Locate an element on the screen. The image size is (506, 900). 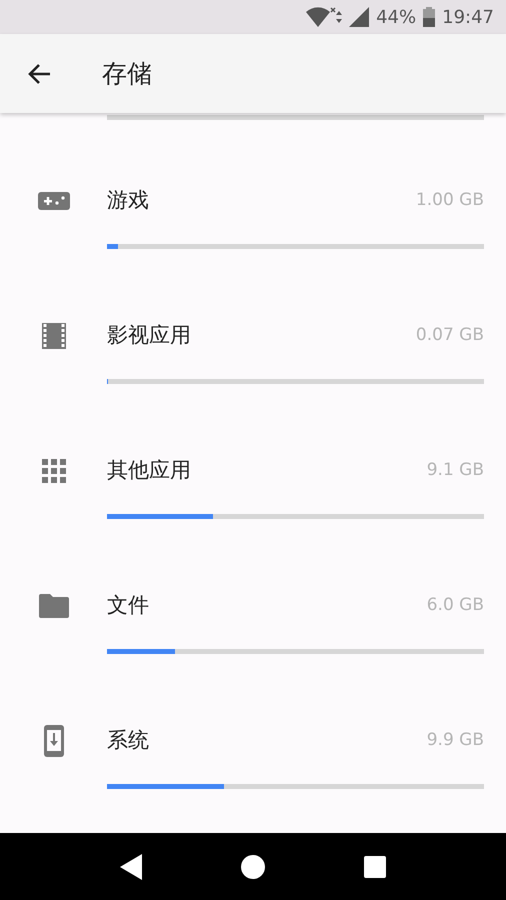
category-name: 文件 is located at coordinates (128, 606).